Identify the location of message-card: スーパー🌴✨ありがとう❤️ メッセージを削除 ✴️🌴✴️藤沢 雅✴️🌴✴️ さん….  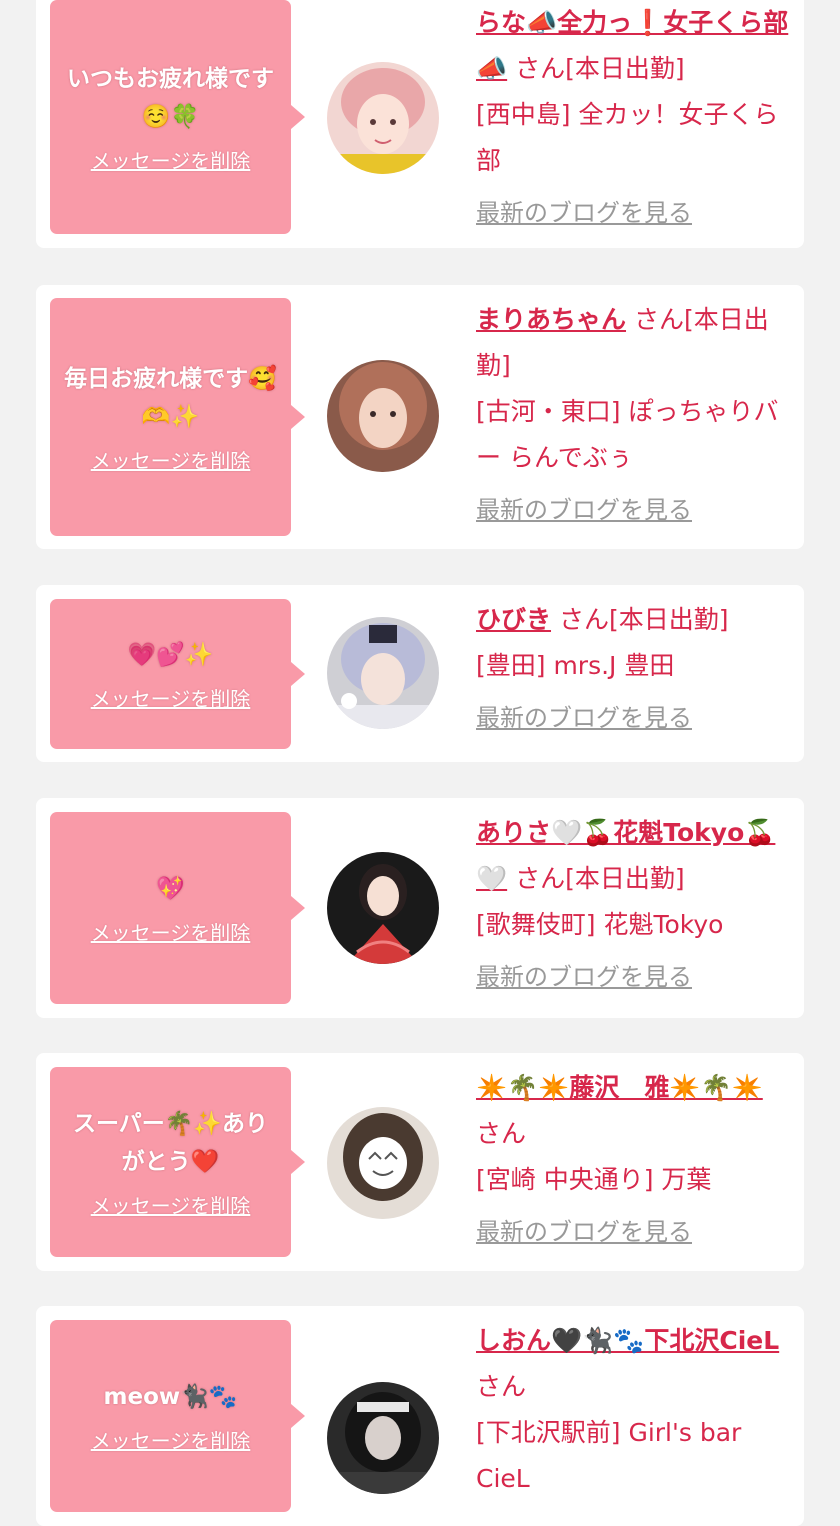
(420, 1162).